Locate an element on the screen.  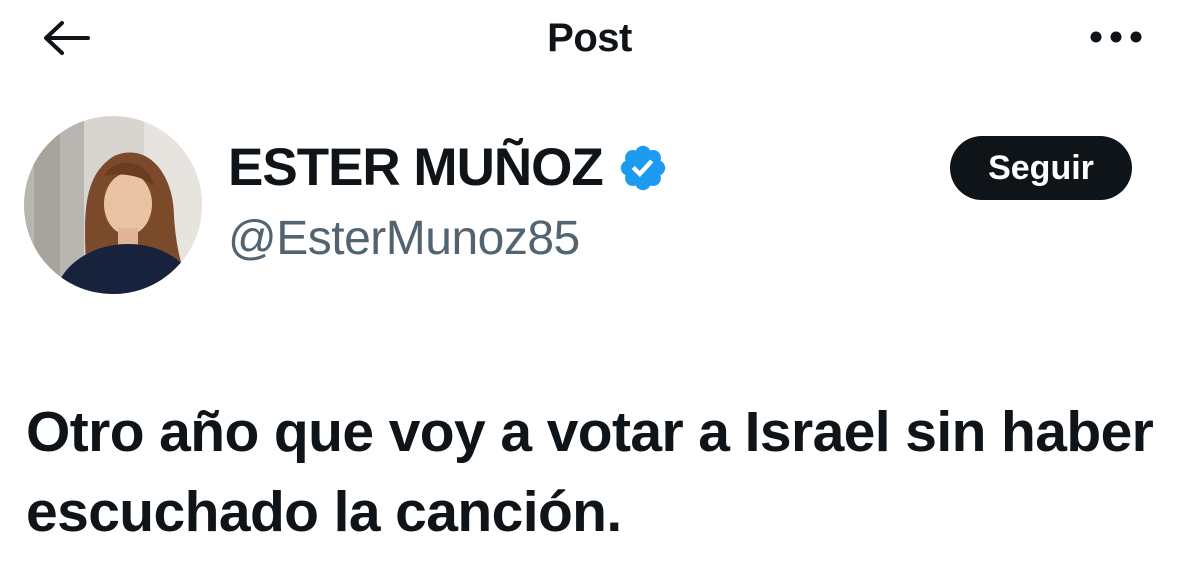
author-info: ESTER MUÑOZ @EsterMunoz85 is located at coordinates (448, 202).